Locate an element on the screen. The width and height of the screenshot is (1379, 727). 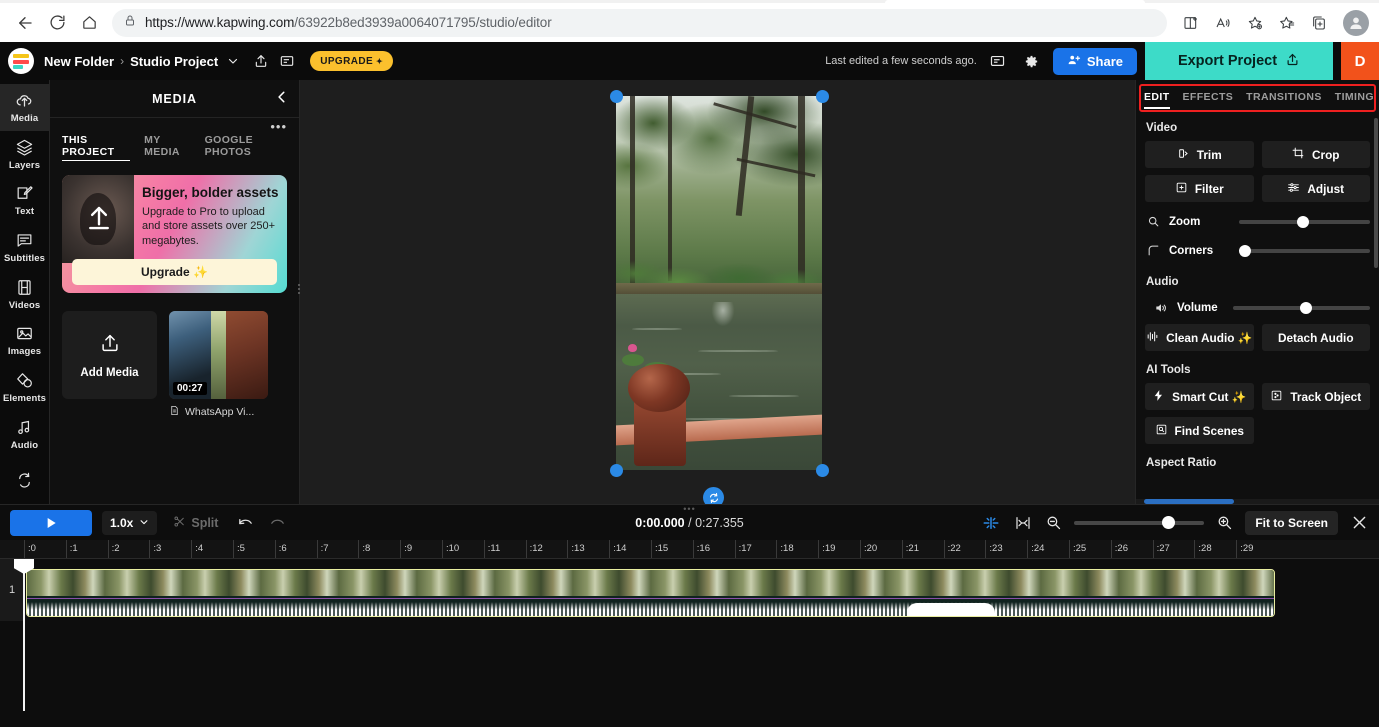
adjust-button: Adjust is located at coordinates (1315, 188).